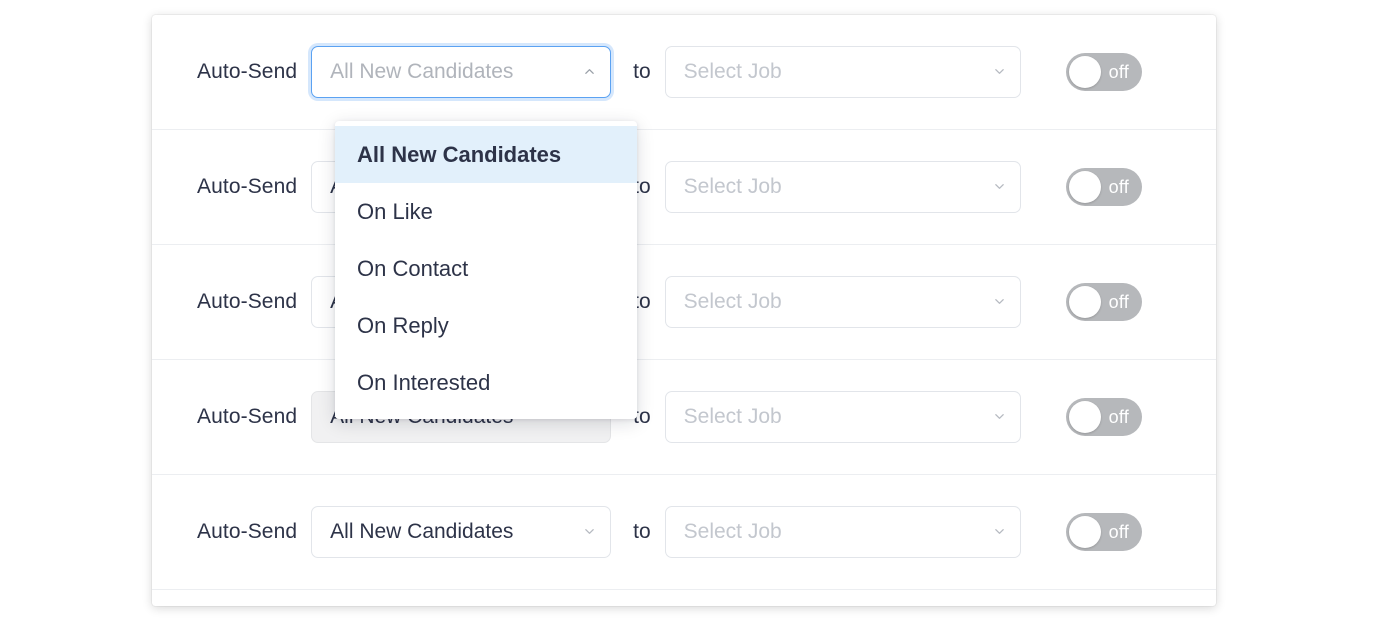 The height and width of the screenshot is (634, 1384). I want to click on chevron-up-icon, so click(589, 71).